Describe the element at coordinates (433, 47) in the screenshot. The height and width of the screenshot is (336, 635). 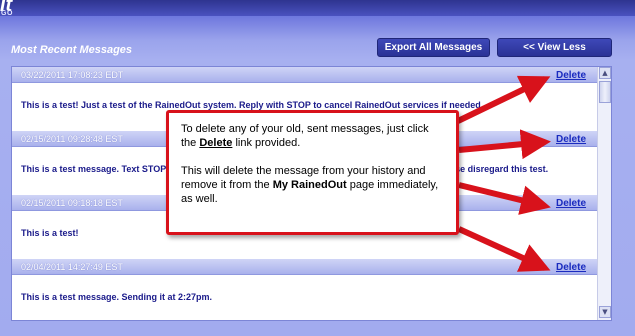
I see `export-all-messages-button: Export All Messages` at that location.